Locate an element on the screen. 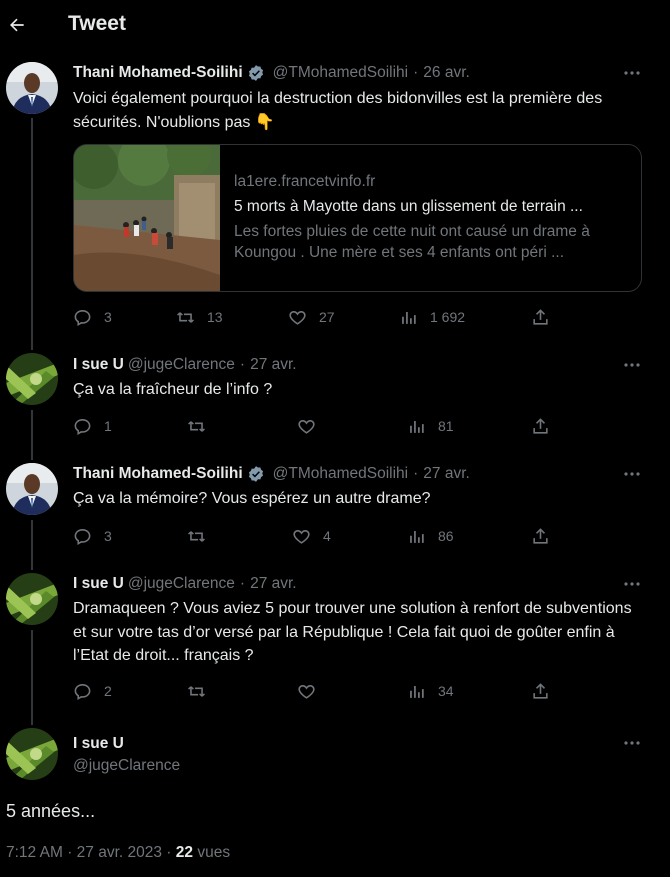 Image resolution: width=670 pixels, height=877 pixels. retweet-count: 13 is located at coordinates (215, 317).